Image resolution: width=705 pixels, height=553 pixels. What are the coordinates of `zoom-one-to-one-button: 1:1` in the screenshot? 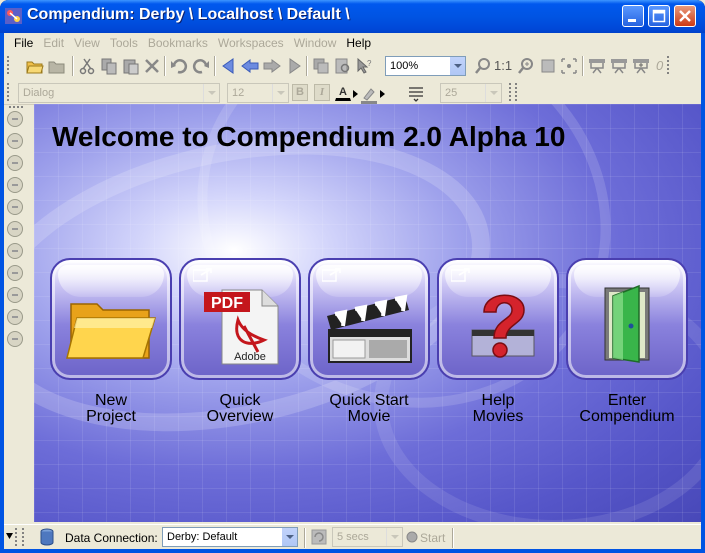 It's located at (503, 65).